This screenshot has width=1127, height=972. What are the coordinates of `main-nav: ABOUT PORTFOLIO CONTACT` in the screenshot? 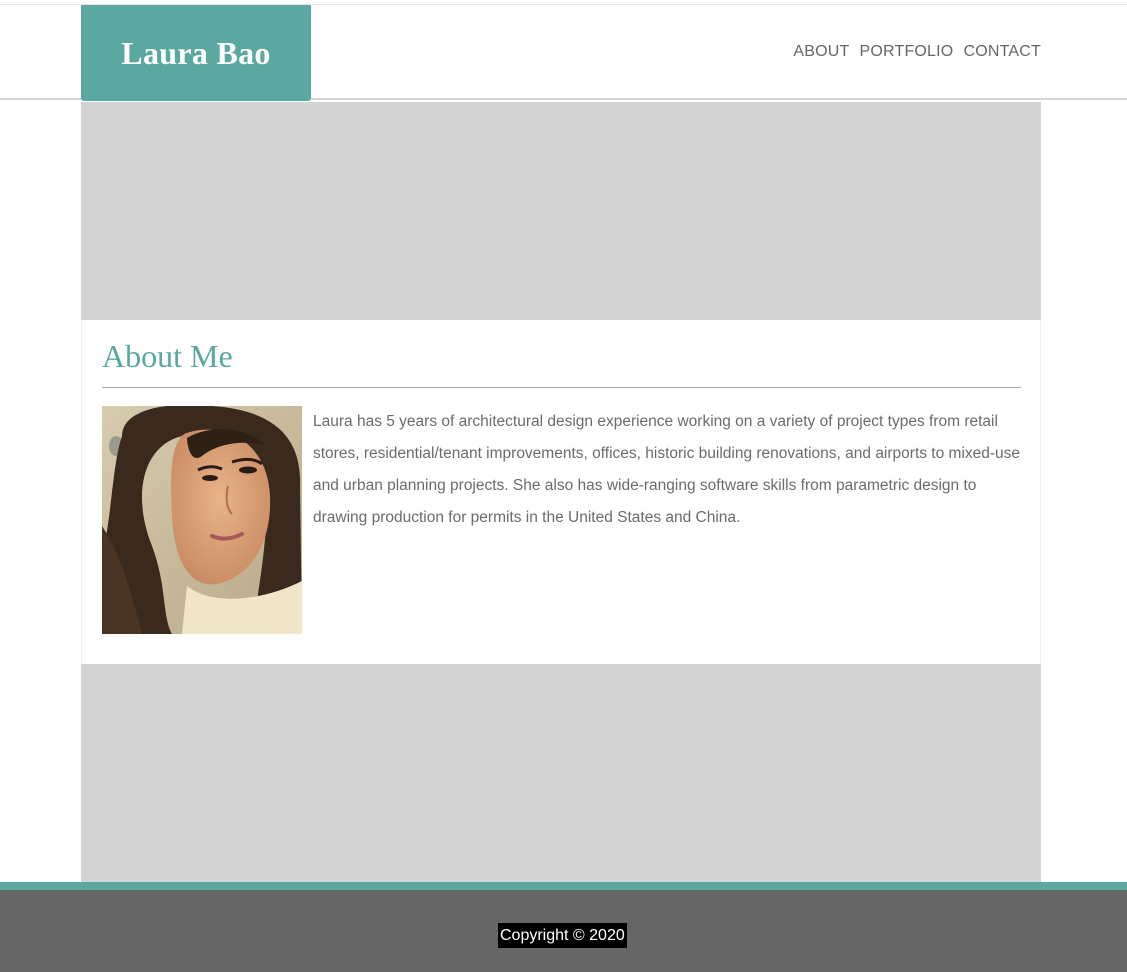 It's located at (917, 52).